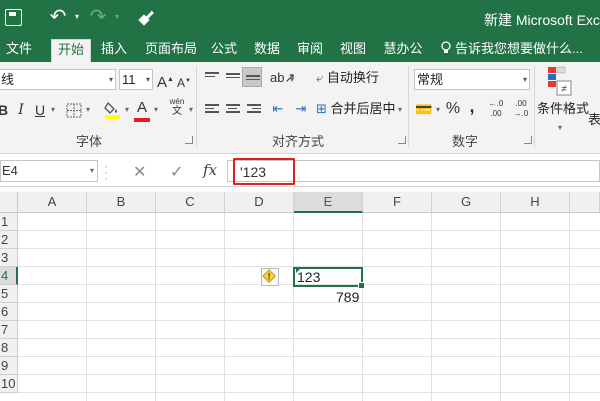 The image size is (600, 401). Describe the element at coordinates (58, 79) in the screenshot. I see `font-name-select: 线 ▾` at that location.